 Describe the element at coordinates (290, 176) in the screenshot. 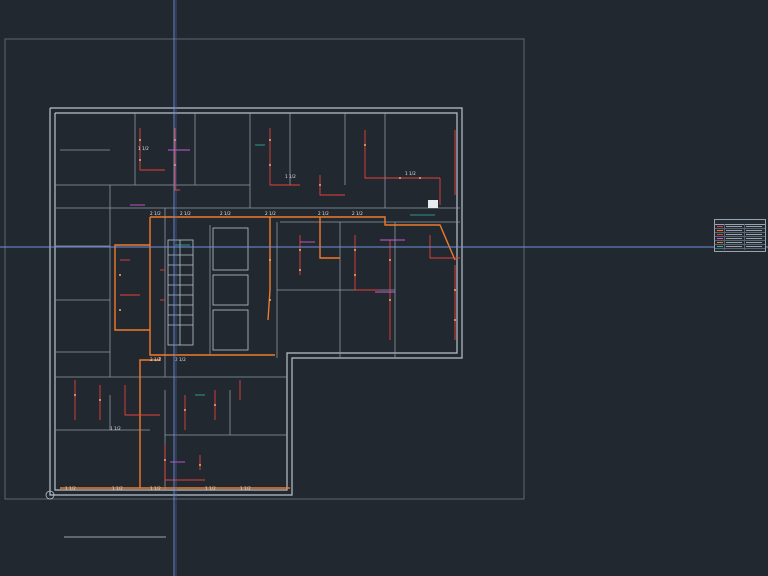

I see `label-riser-2: 1 1/2` at that location.